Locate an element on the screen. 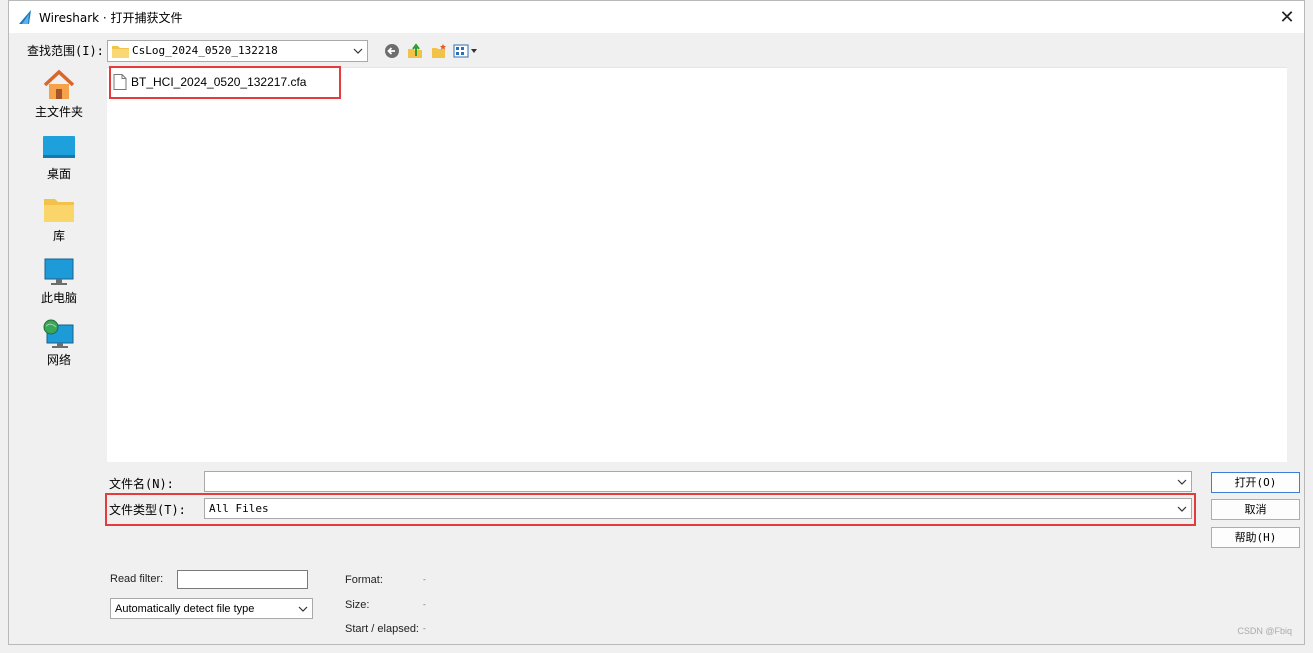  place-label: 此电脑 is located at coordinates (58, 298).